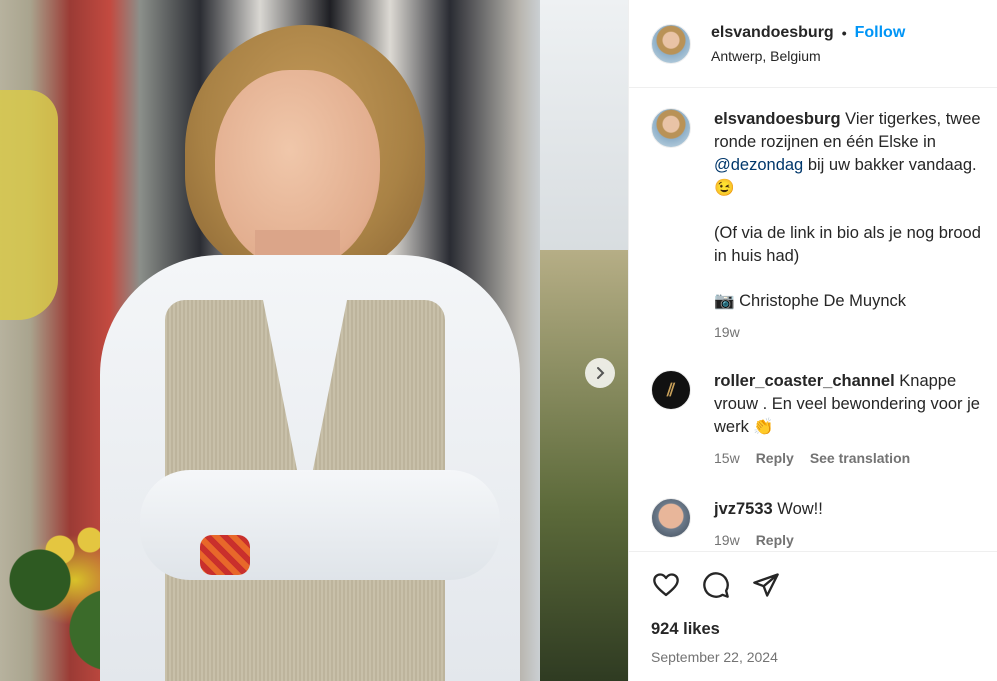  I want to click on photo-sky, so click(584, 125).